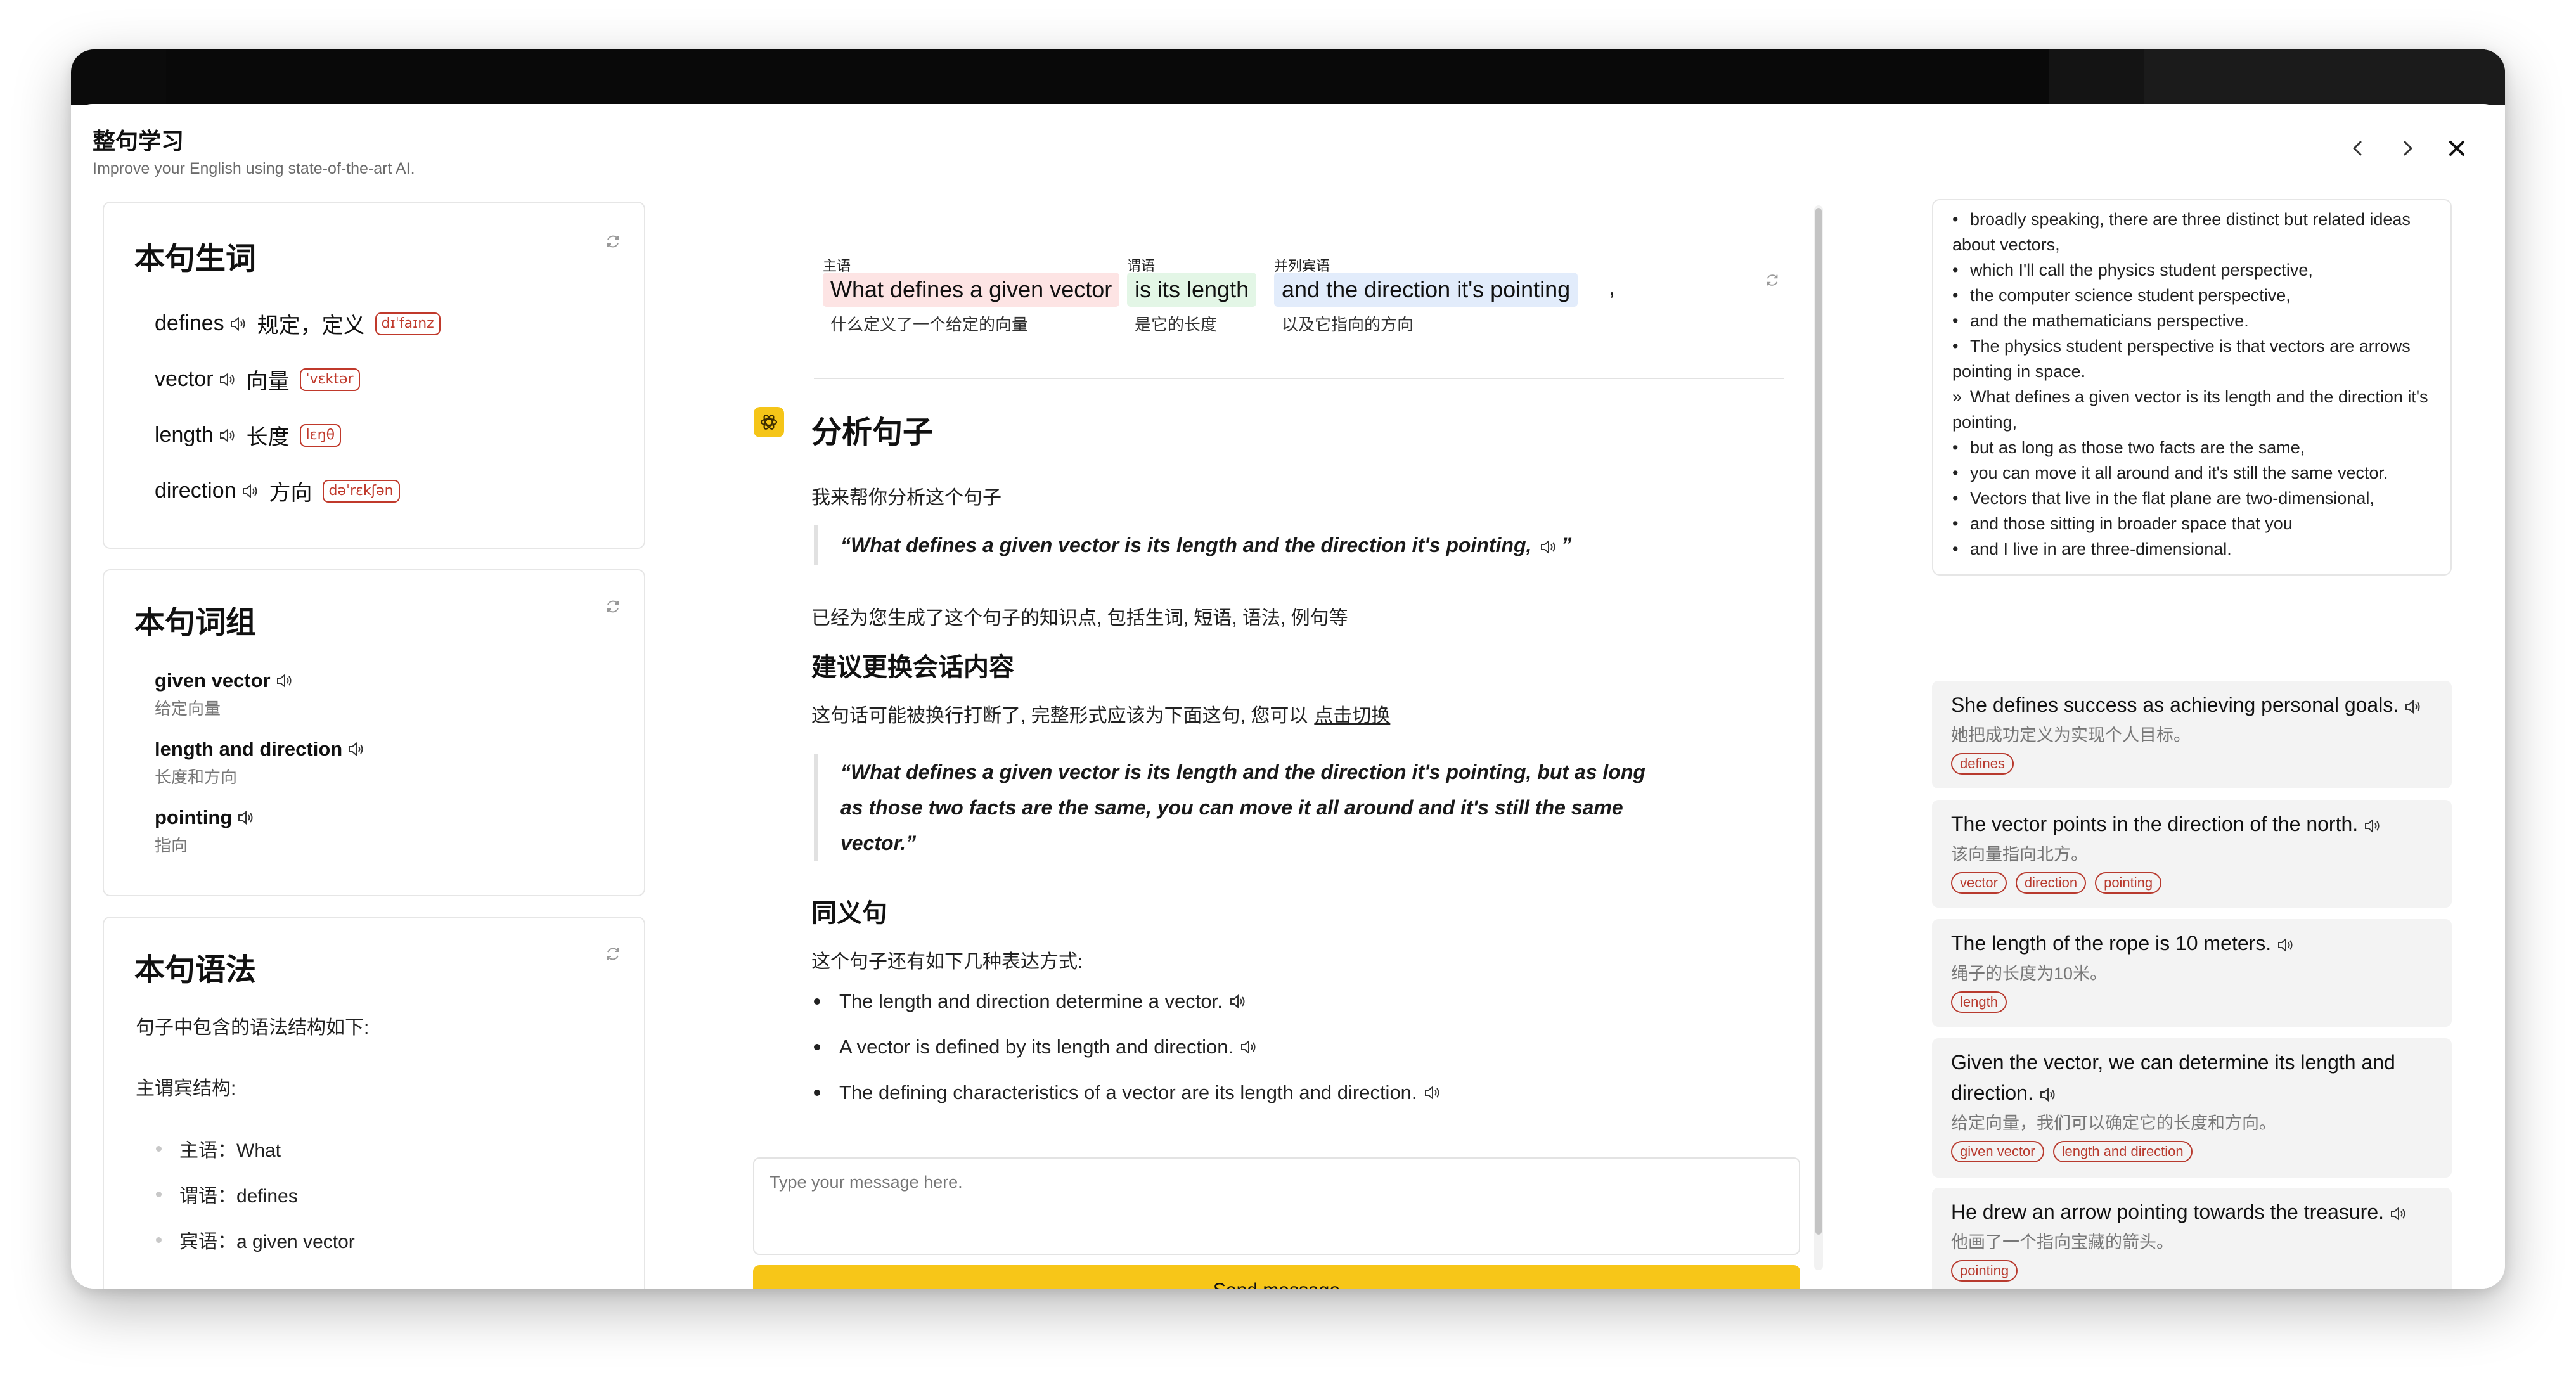 The width and height of the screenshot is (2576, 1383). I want to click on example-en-text: The length of the rope is 10 meters., so click(2111, 944).